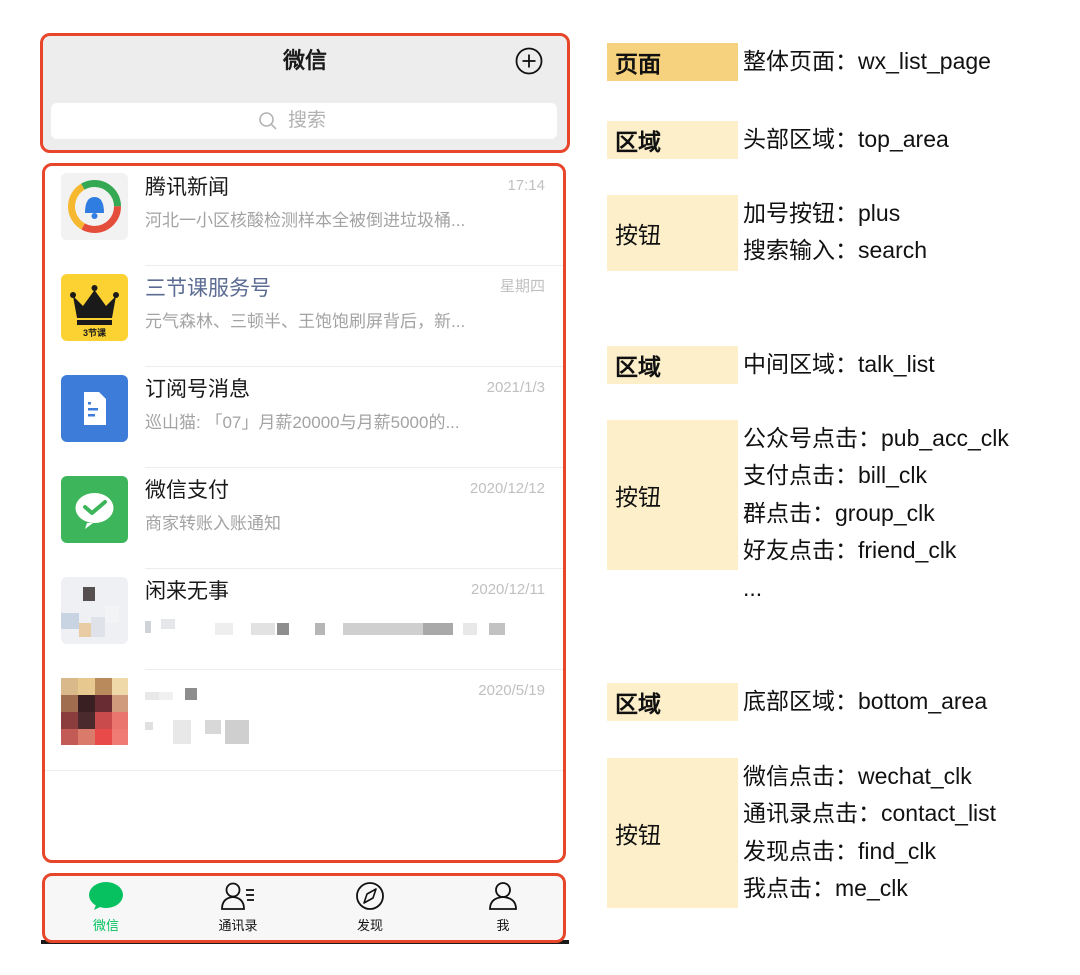 This screenshot has height=975, width=1080. I want to click on annotation-tag: 页面, so click(672, 62).